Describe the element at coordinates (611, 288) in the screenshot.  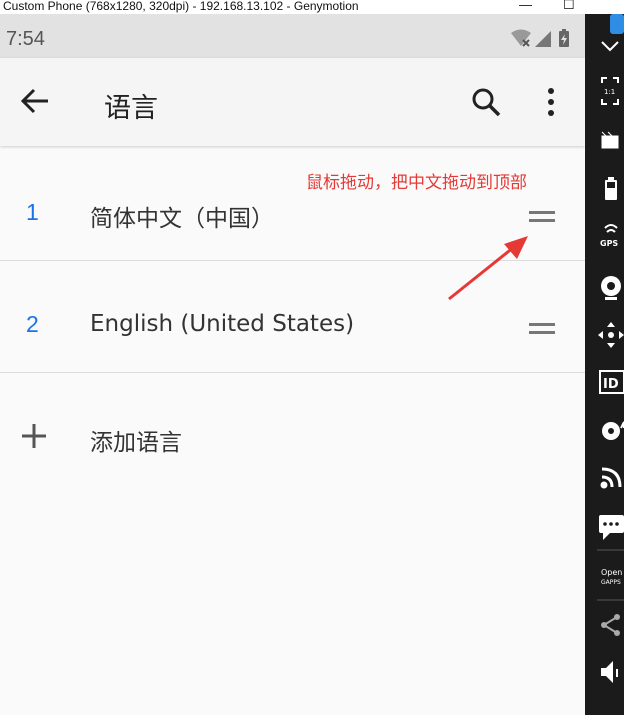
I see `camera-icon` at that location.